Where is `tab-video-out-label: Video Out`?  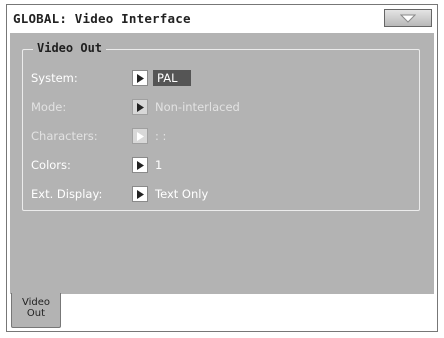
tab-video-out-label: Video Out is located at coordinates (36, 308).